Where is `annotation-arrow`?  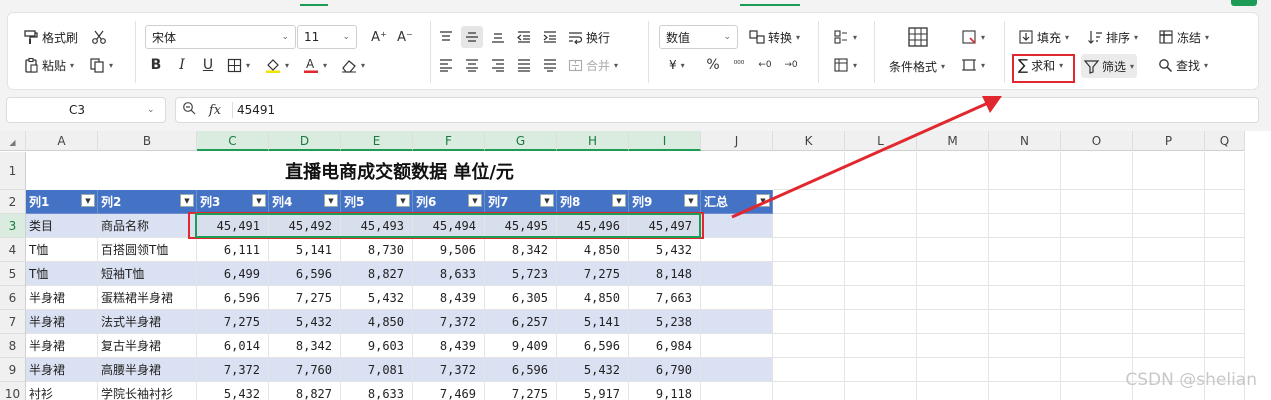 annotation-arrow is located at coordinates (866, 157).